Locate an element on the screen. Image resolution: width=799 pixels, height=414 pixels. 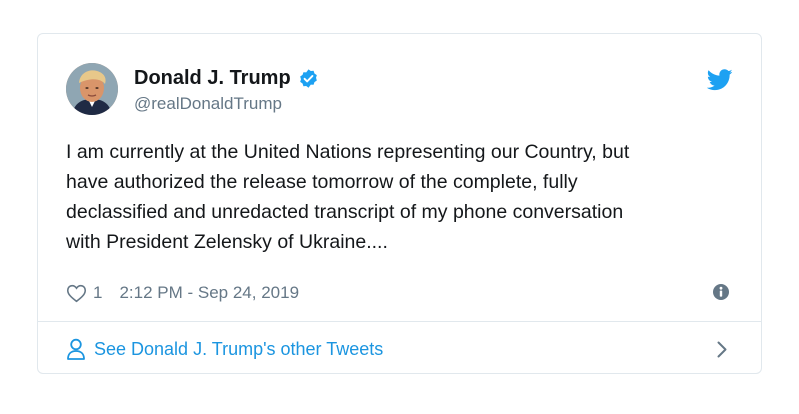
like-count: 1 is located at coordinates (97, 293).